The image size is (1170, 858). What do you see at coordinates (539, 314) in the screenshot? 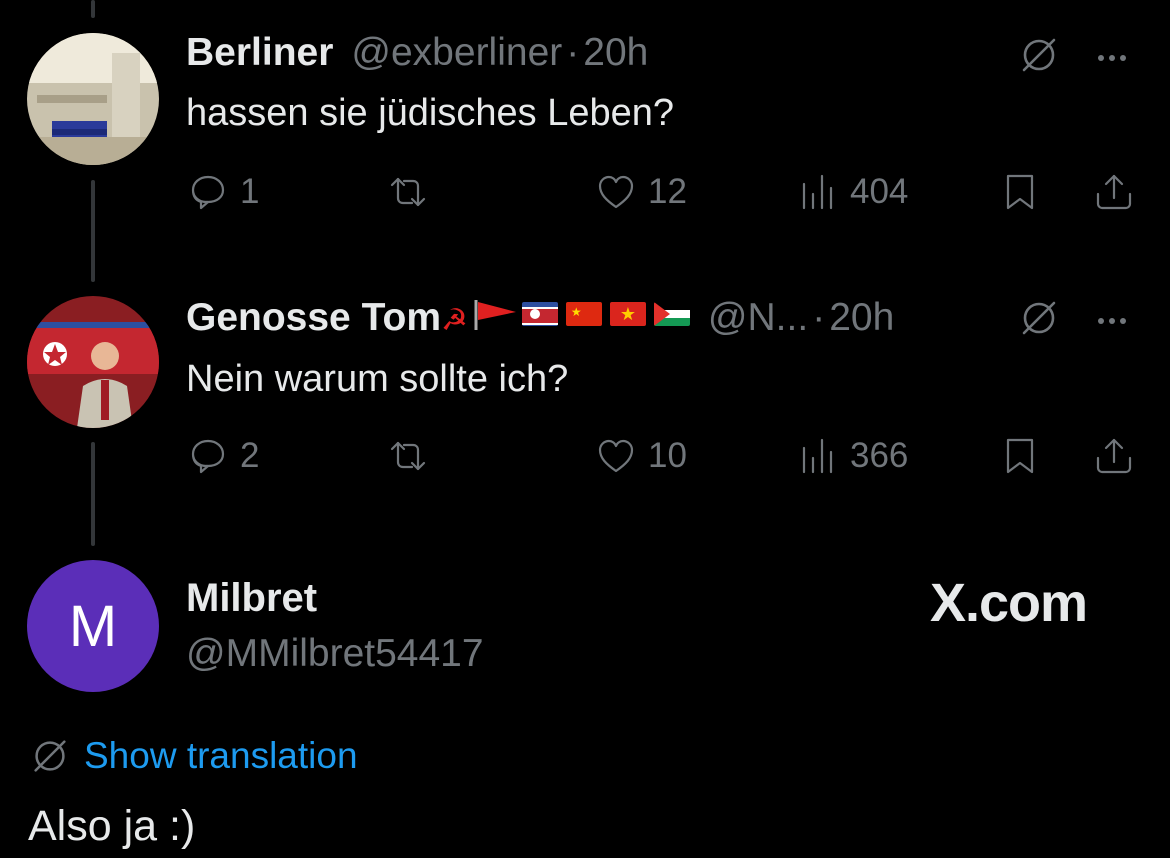
I see `north-korea-flag-icon` at bounding box center [539, 314].